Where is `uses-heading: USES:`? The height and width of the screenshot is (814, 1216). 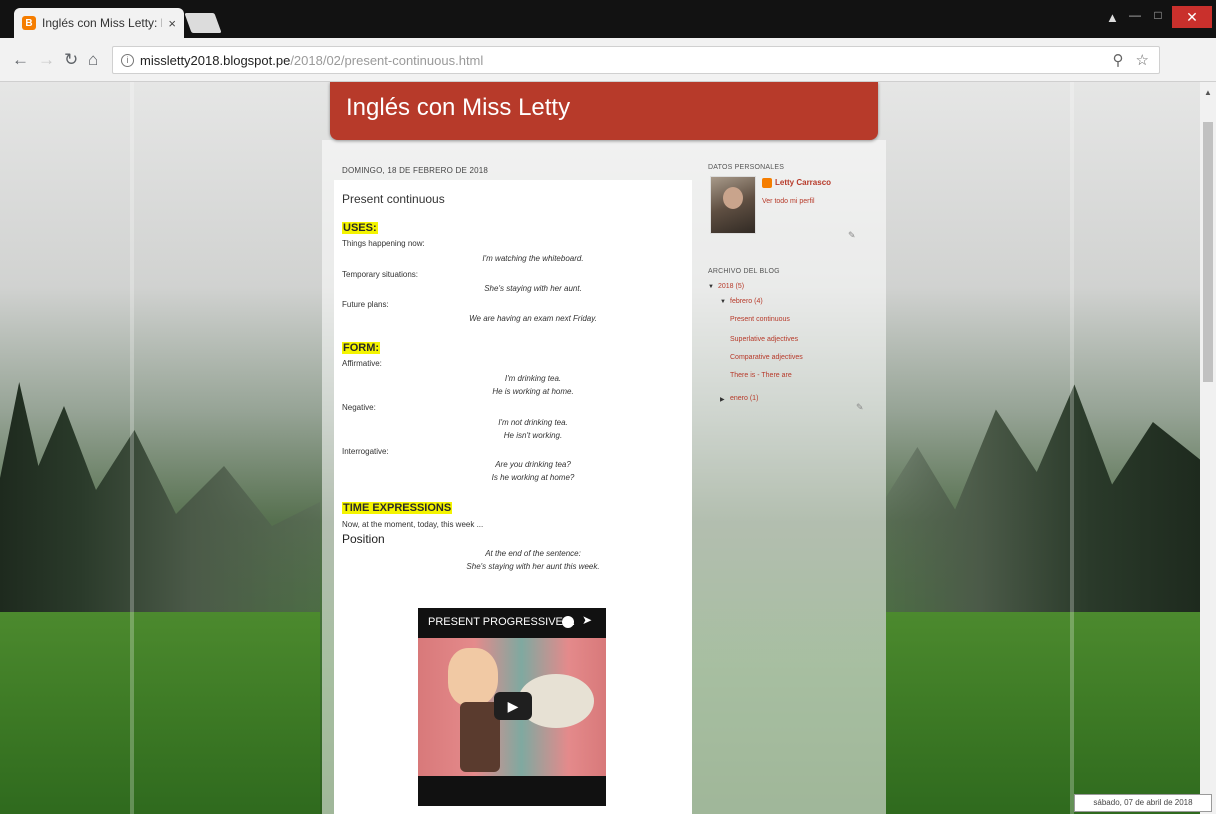 uses-heading: USES: is located at coordinates (360, 228).